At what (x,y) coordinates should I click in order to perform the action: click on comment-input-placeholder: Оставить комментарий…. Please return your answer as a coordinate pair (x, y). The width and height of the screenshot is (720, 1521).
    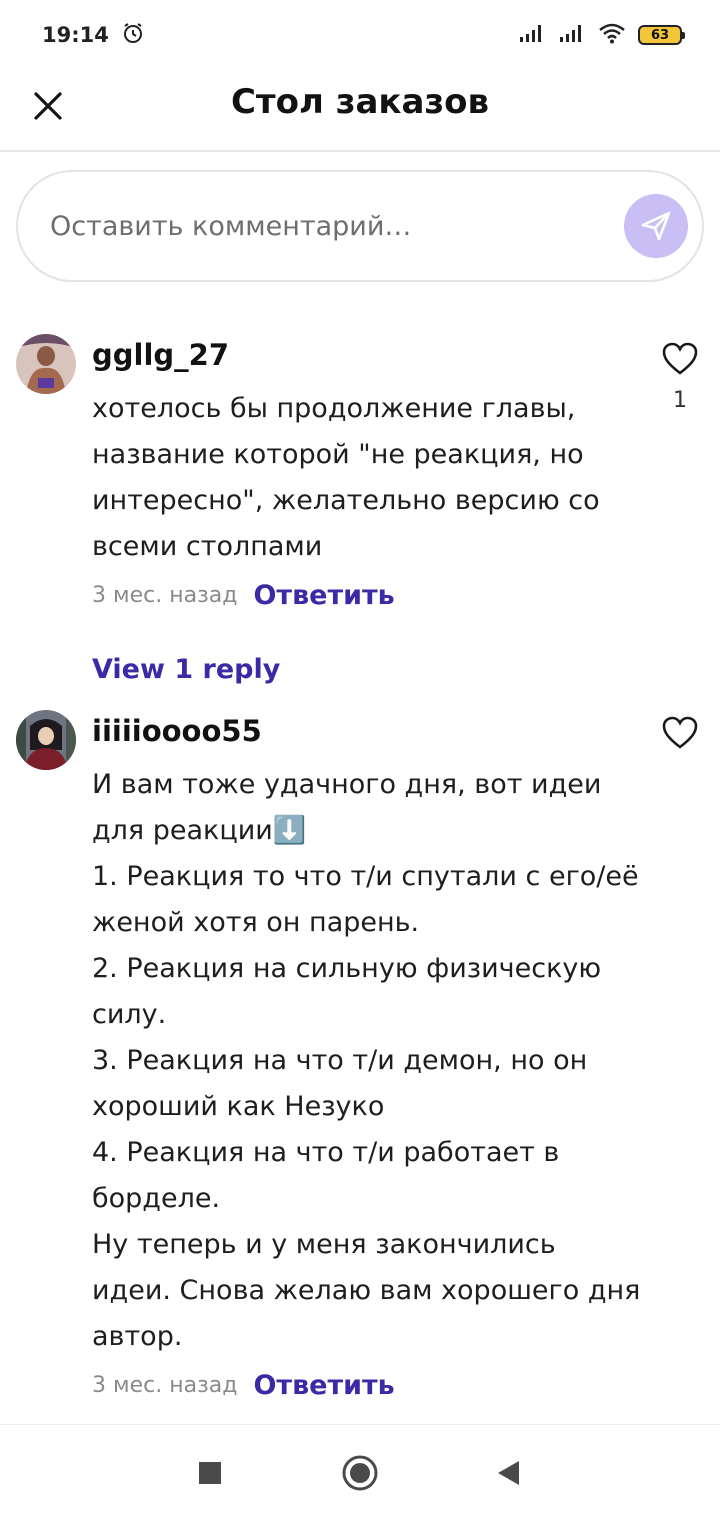
    Looking at the image, I should click on (231, 226).